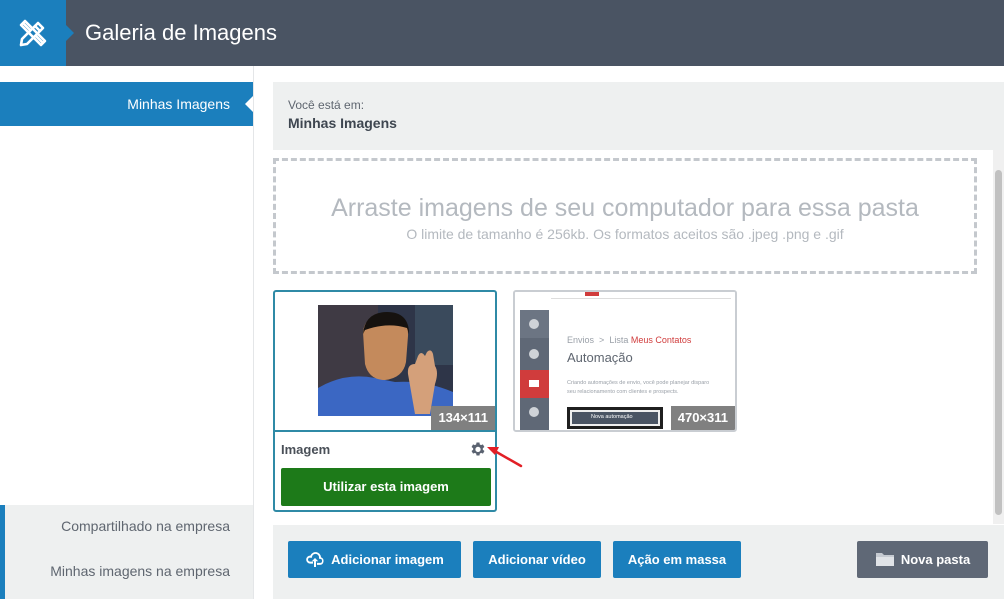 This screenshot has width=1004, height=599. What do you see at coordinates (387, 559) in the screenshot?
I see `add-image-label: Adicionar imagem` at bounding box center [387, 559].